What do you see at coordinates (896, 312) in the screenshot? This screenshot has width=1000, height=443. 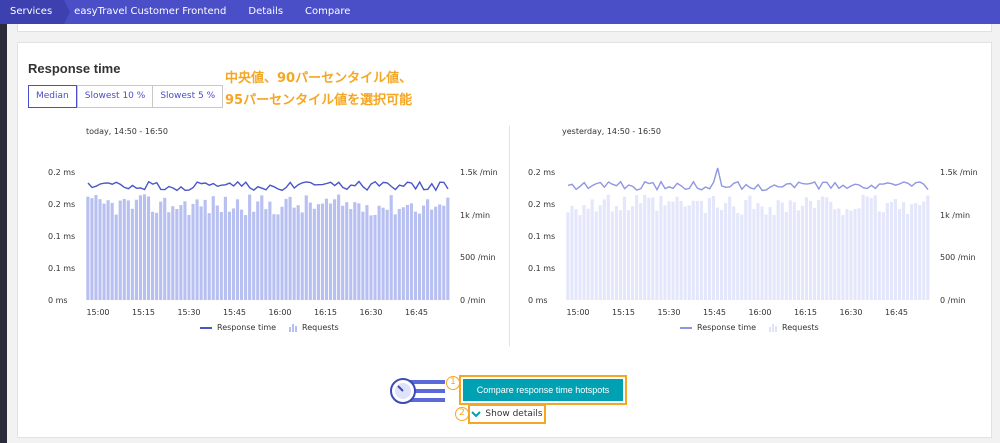 I see `x-axis-label: 16:45` at bounding box center [896, 312].